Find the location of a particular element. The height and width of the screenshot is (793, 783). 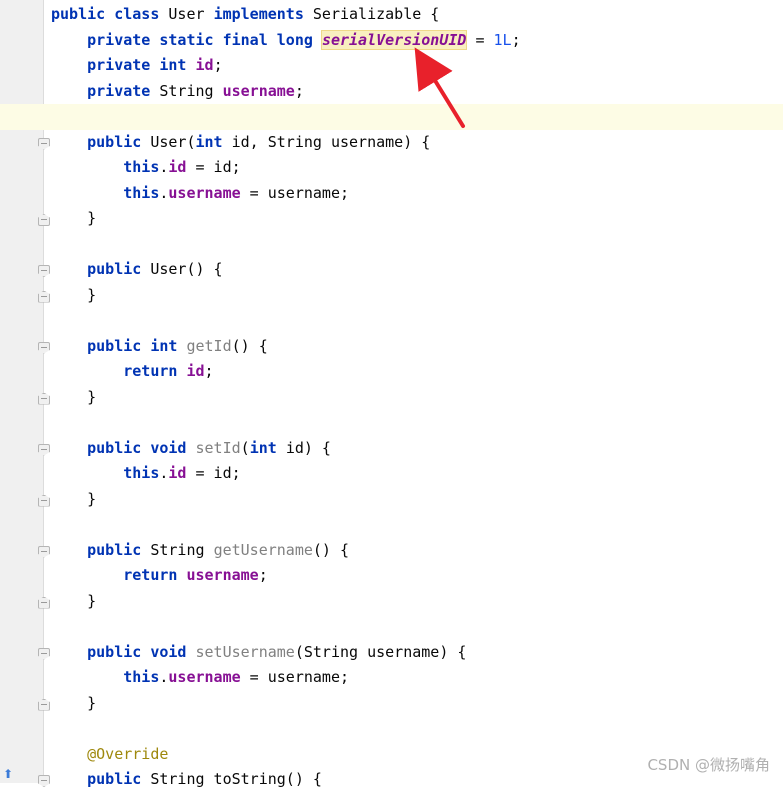

code-token: public void is located at coordinates (141, 651).